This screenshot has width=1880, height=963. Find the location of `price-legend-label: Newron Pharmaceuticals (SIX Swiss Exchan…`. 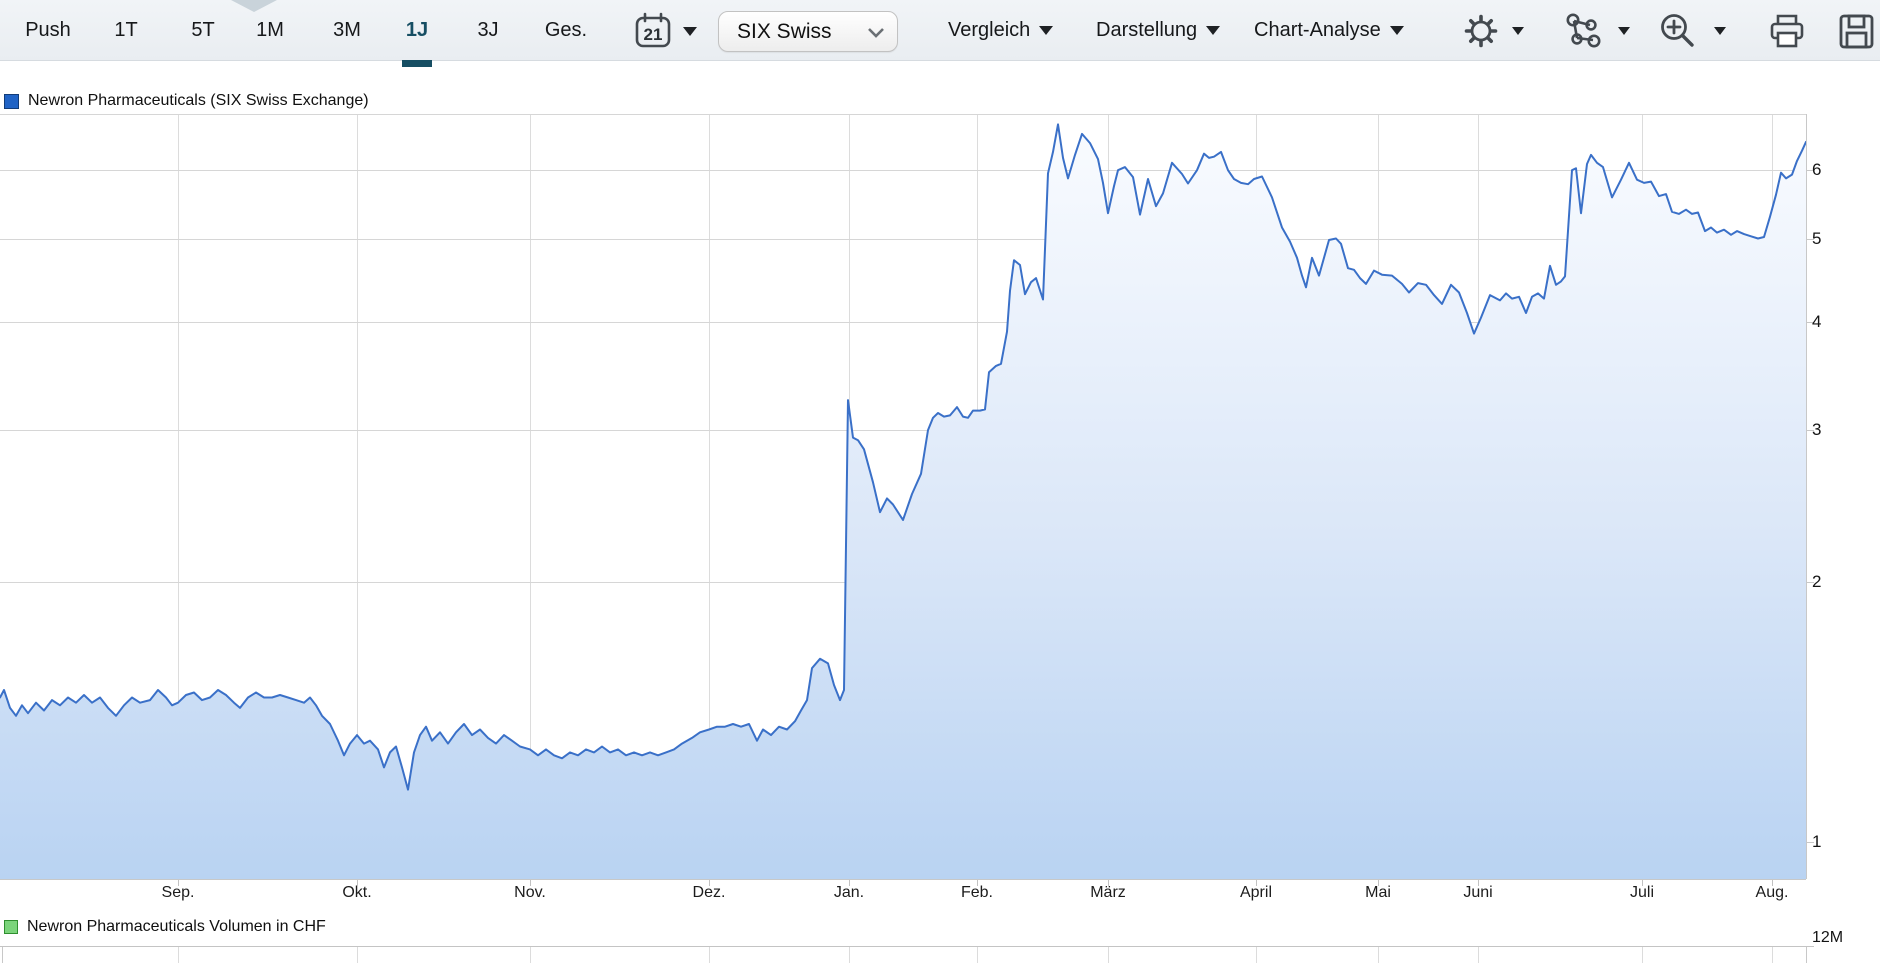

price-legend-label: Newron Pharmaceuticals (SIX Swiss Exchan… is located at coordinates (198, 100).